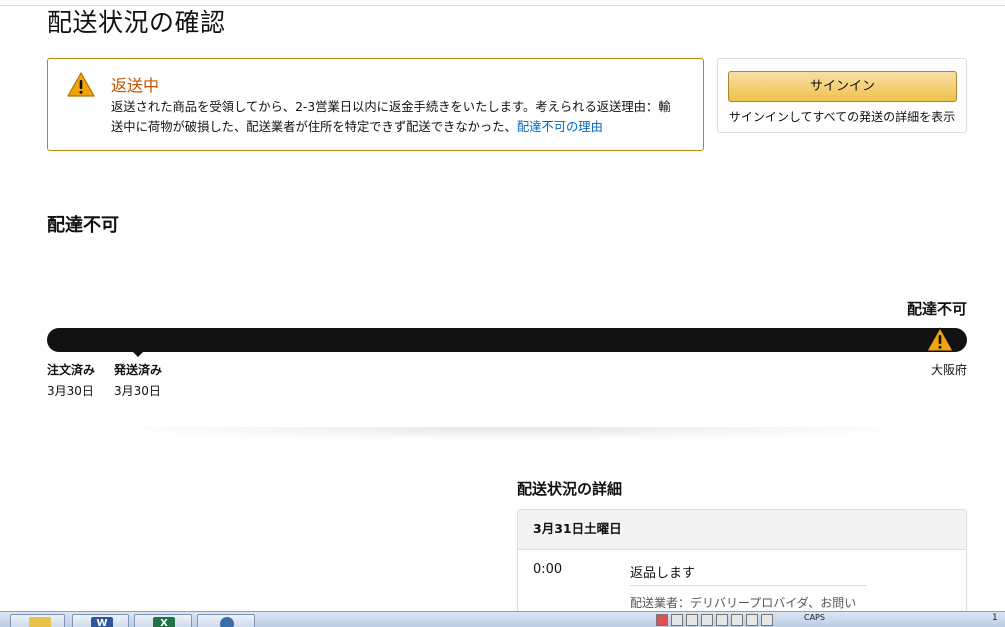  I want to click on tracking-details-heading: 配送状況の詳細, so click(570, 489).